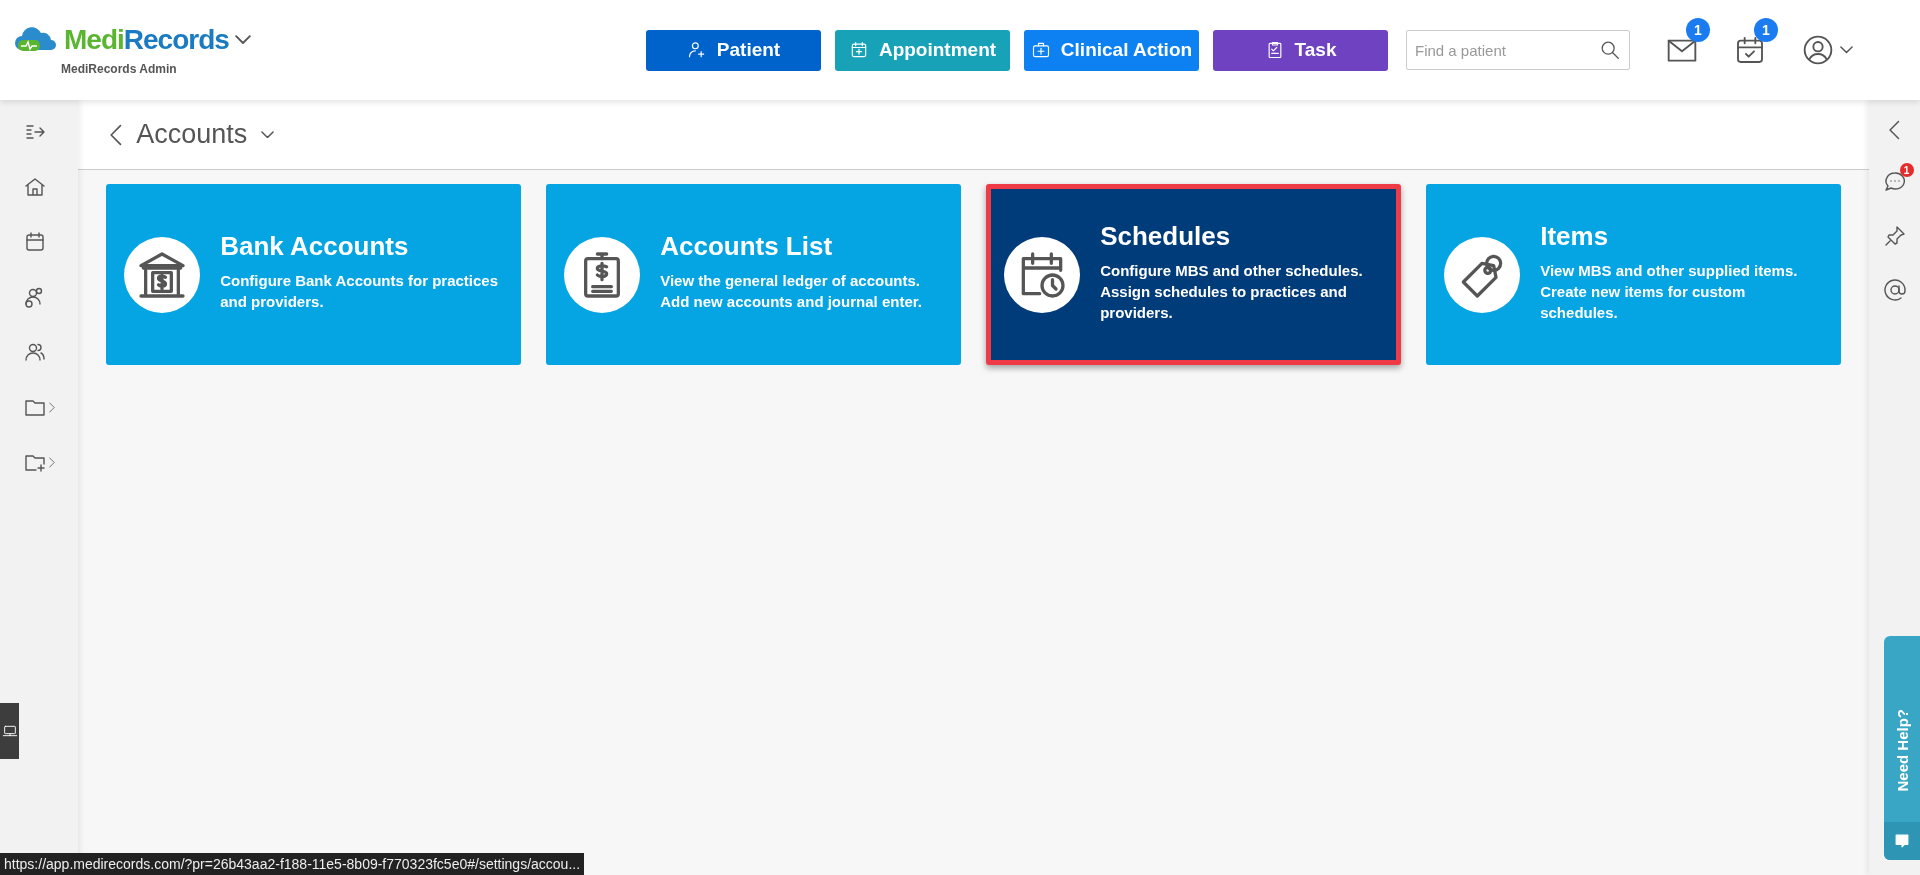  What do you see at coordinates (733, 50) in the screenshot?
I see `quick-action-button: Patient` at bounding box center [733, 50].